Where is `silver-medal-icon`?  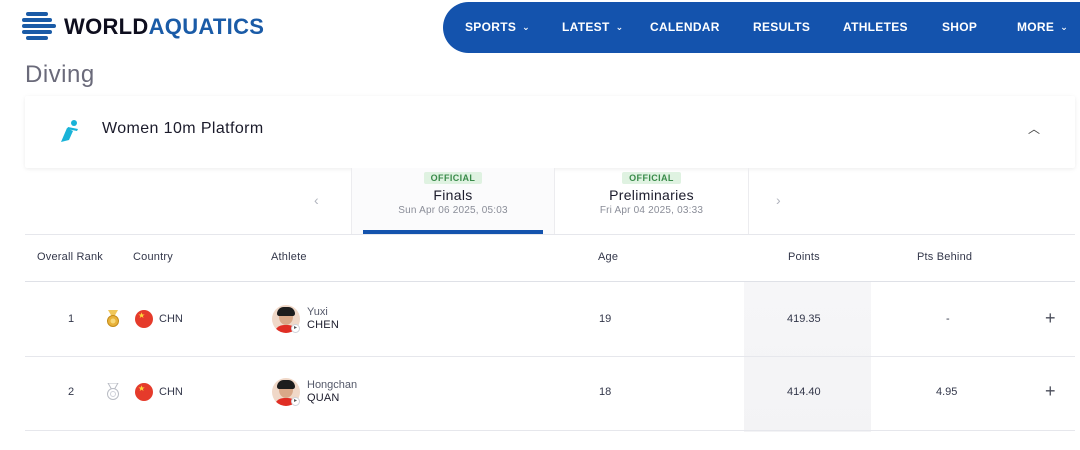
silver-medal-icon is located at coordinates (113, 391).